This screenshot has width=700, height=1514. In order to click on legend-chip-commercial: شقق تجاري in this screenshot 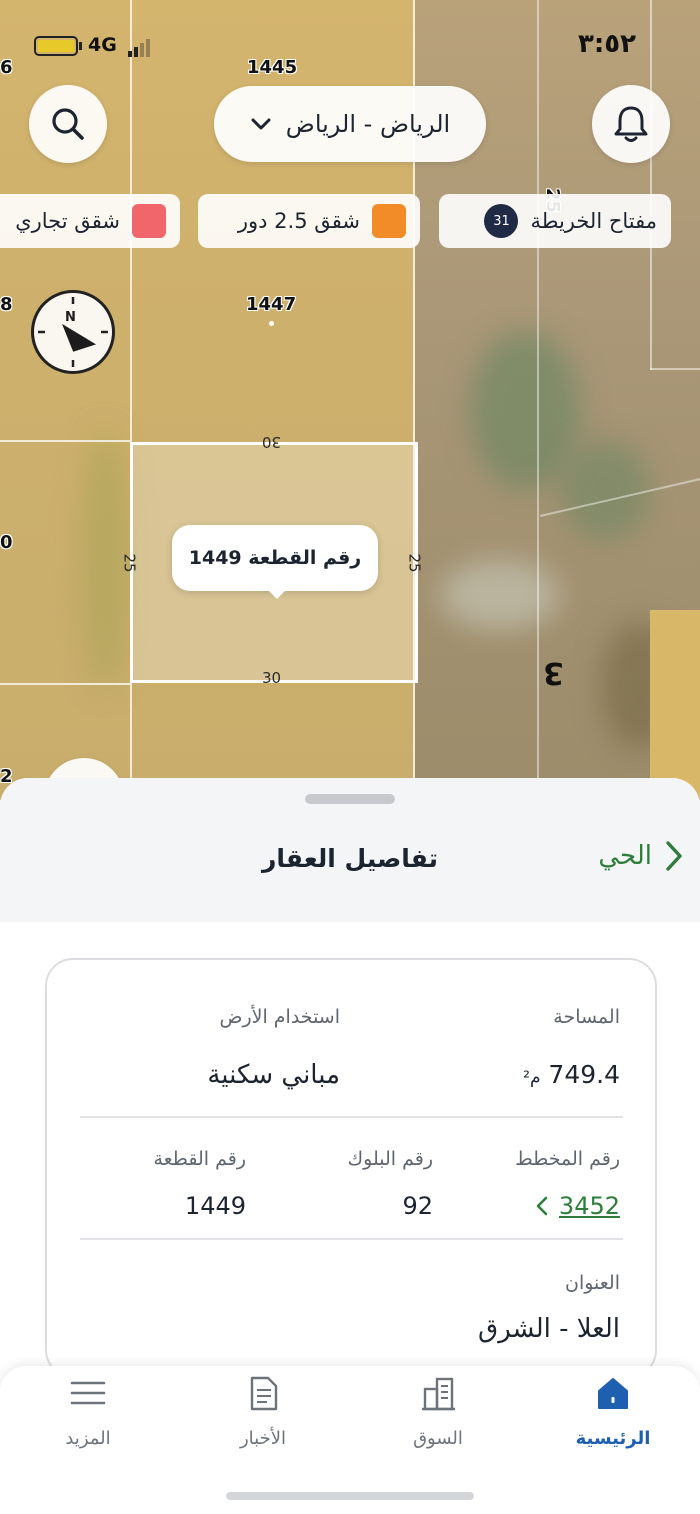, I will do `click(90, 221)`.